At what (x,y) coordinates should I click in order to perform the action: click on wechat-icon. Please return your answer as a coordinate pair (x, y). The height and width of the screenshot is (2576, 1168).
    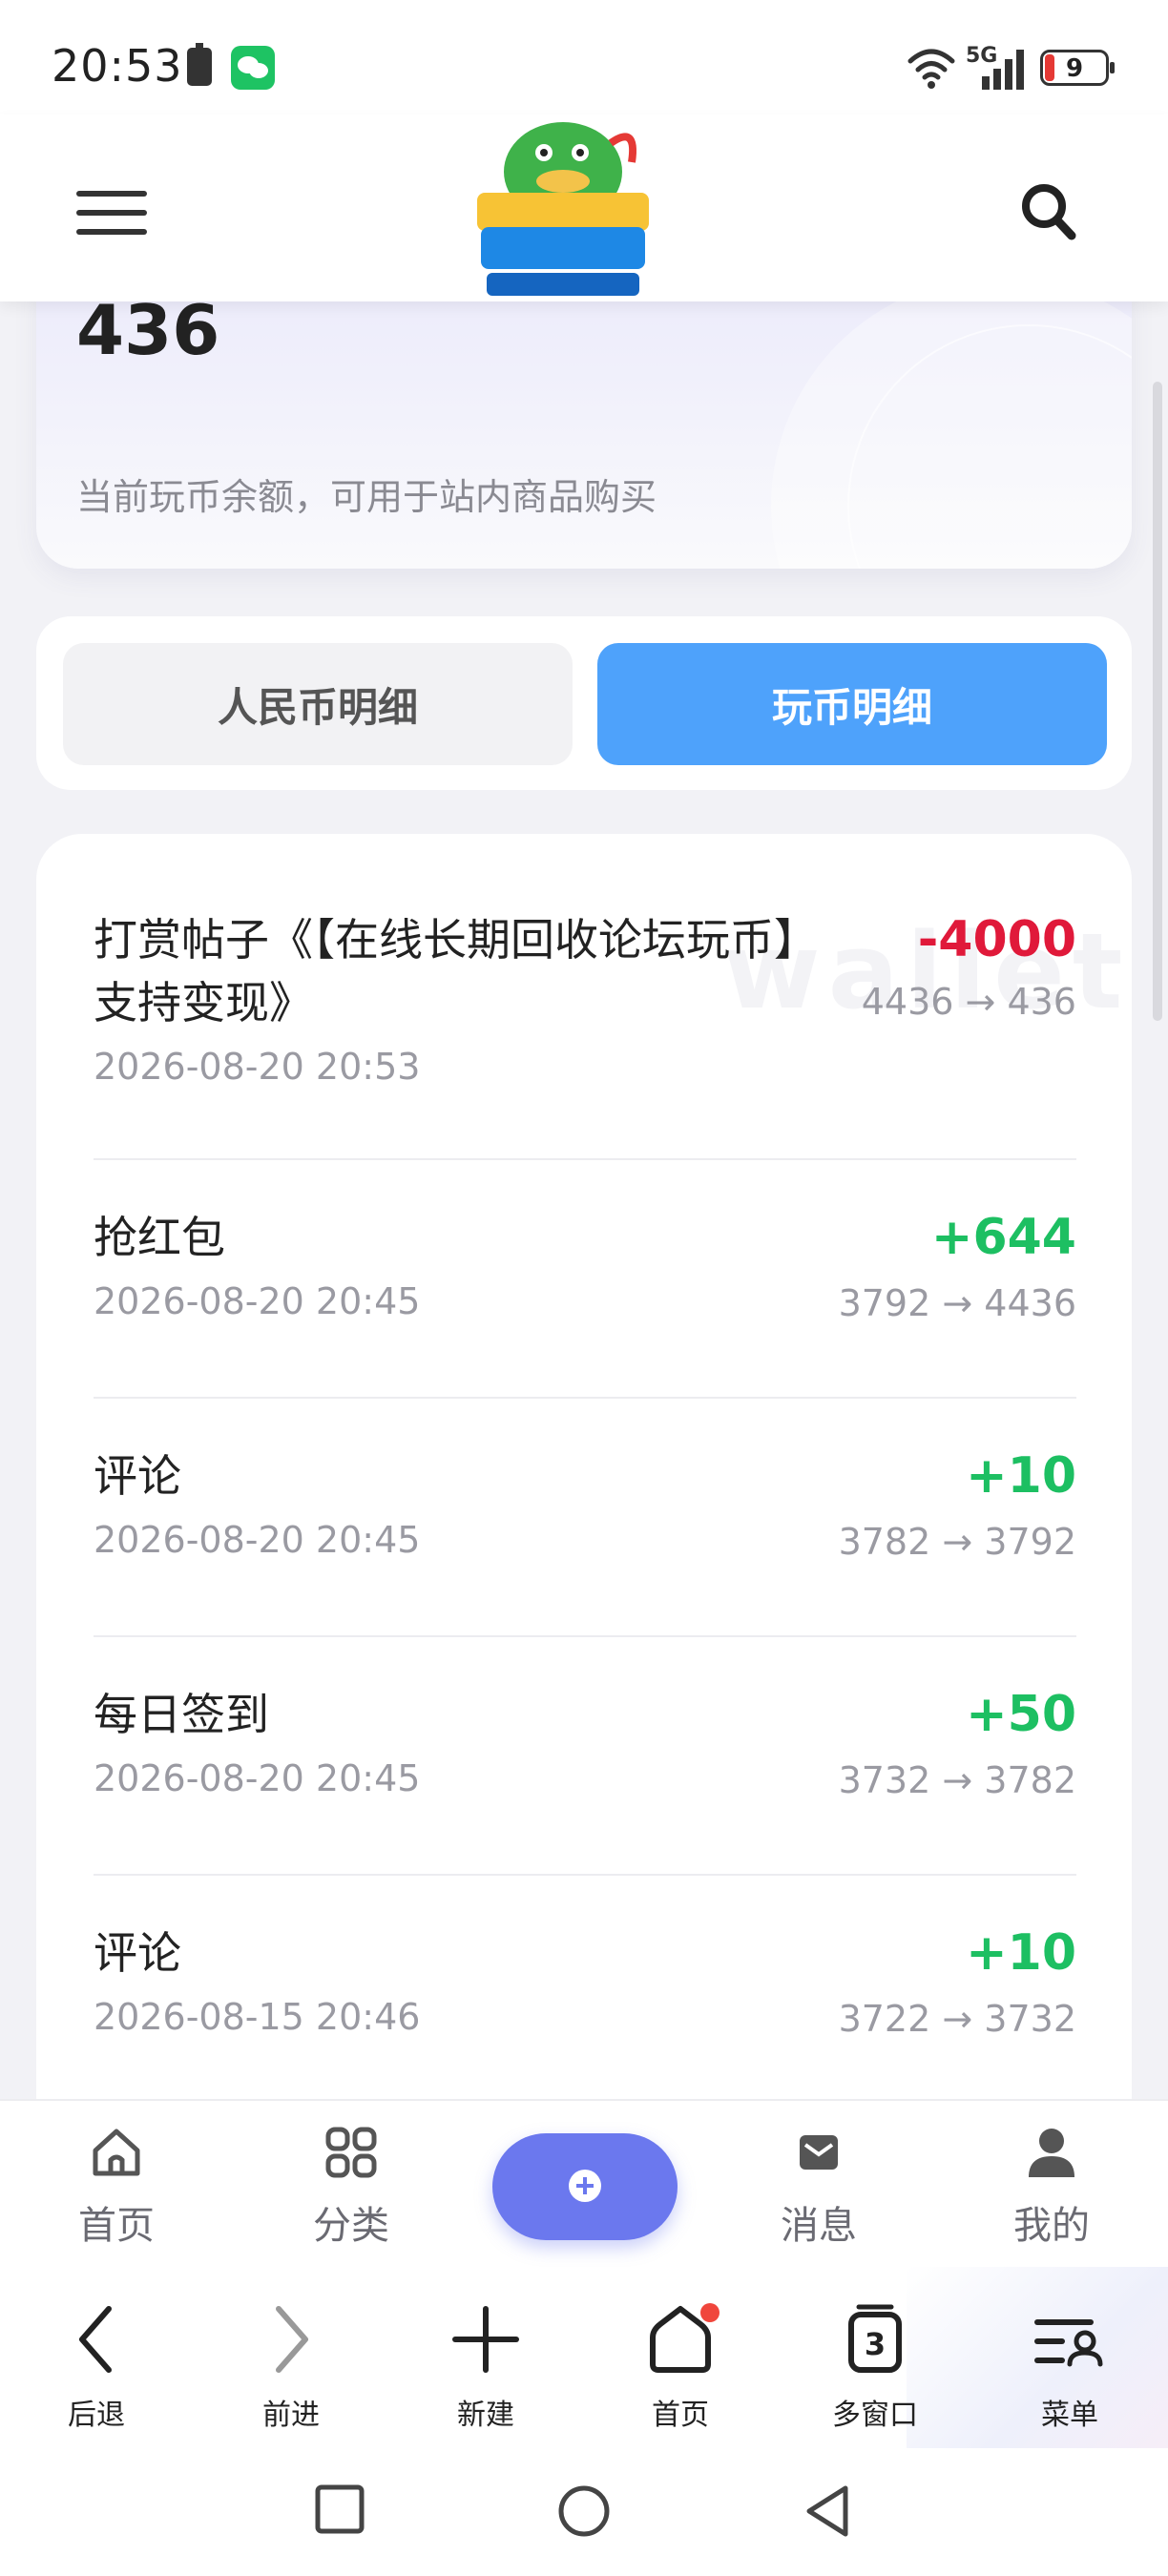
    Looking at the image, I should click on (253, 68).